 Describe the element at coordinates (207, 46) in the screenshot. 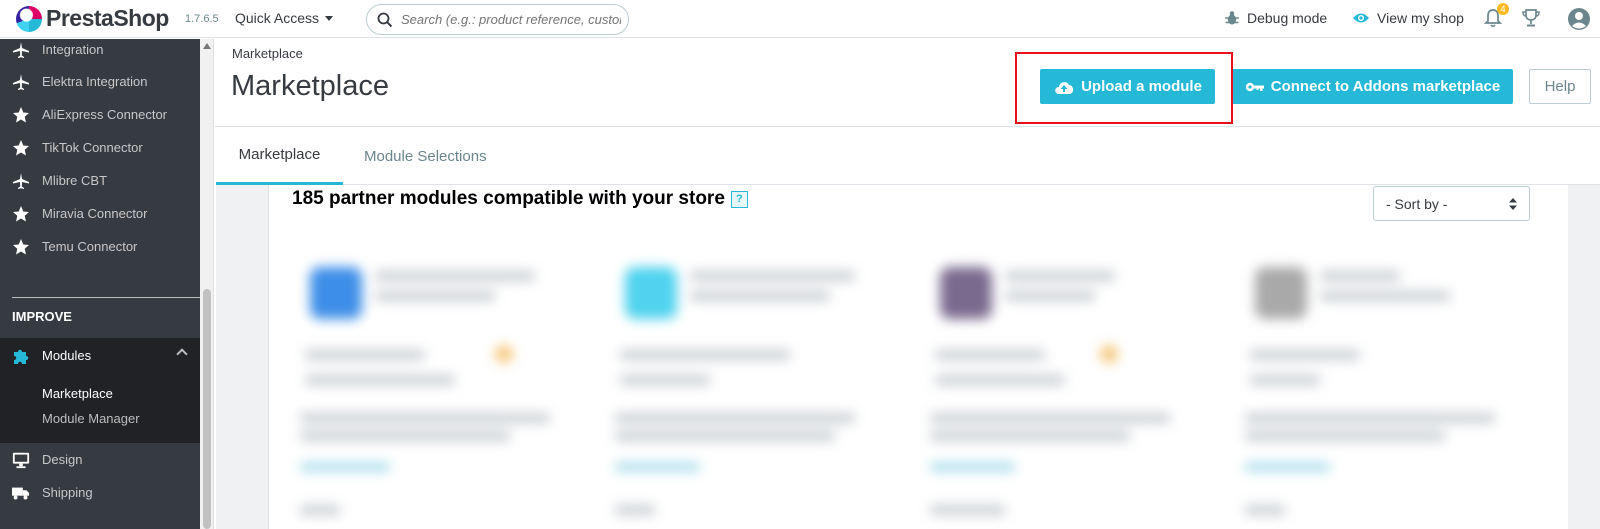

I see `scroll-up-arrow-icon` at that location.